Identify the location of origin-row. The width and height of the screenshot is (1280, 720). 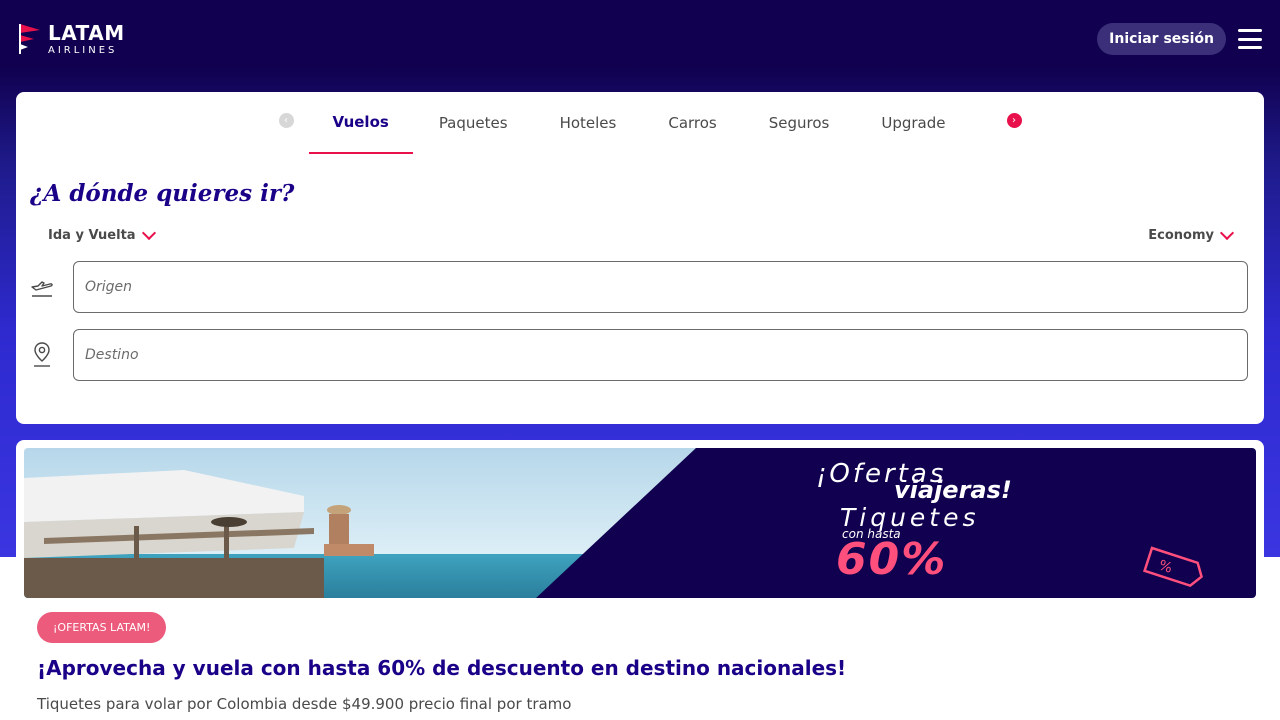
(640, 287).